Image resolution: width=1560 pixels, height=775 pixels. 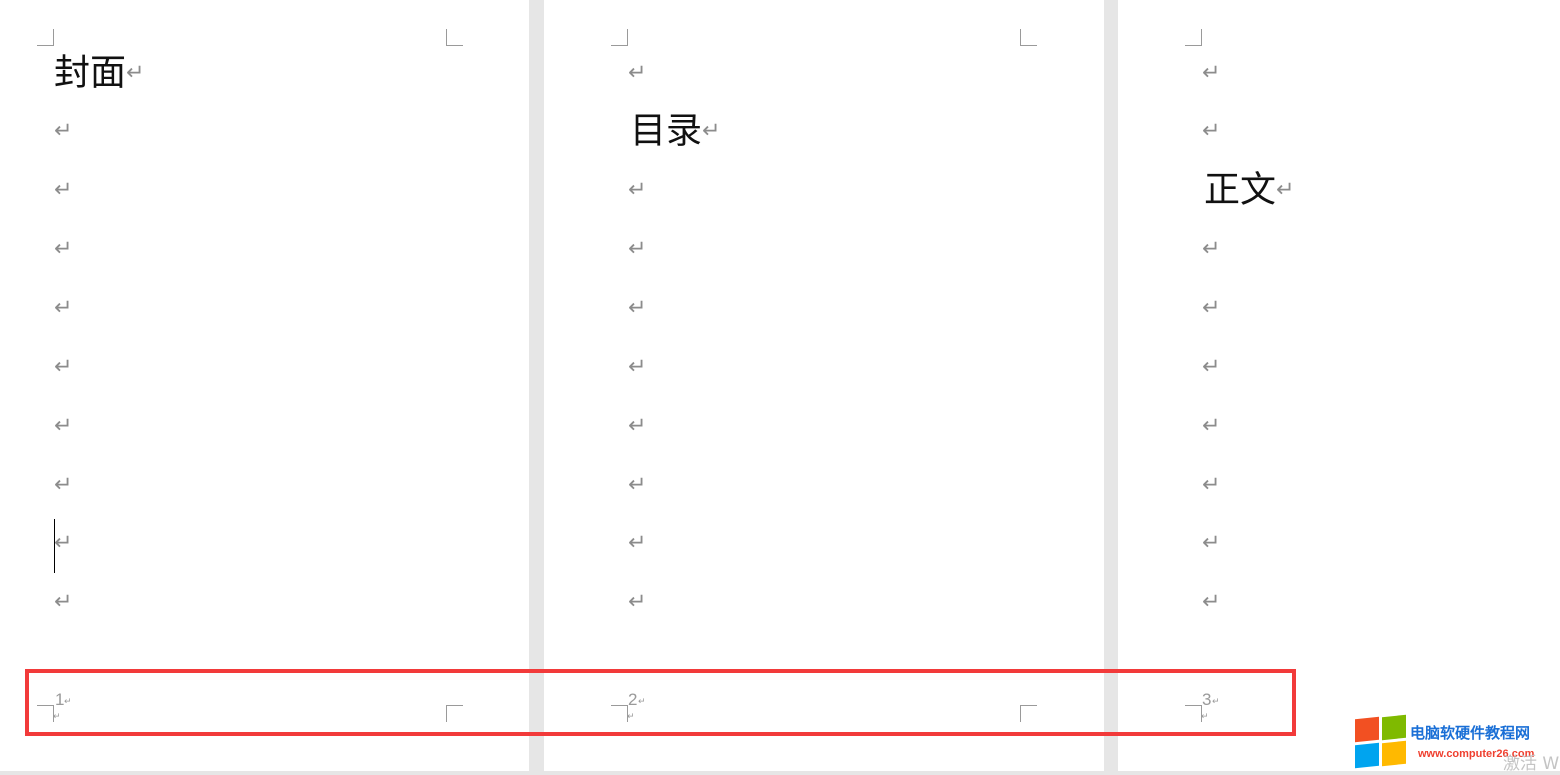 I want to click on watermark-site-name: 电脑软硬件教程网, so click(x=1470, y=733).